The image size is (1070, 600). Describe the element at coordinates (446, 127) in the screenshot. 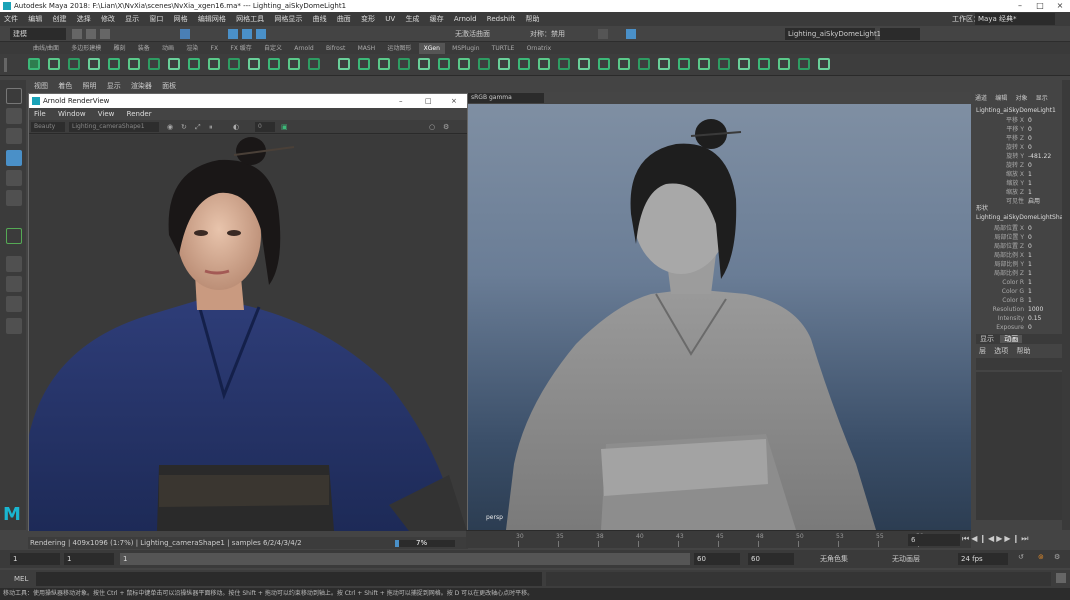

I see `settings-icon: ⚙` at that location.